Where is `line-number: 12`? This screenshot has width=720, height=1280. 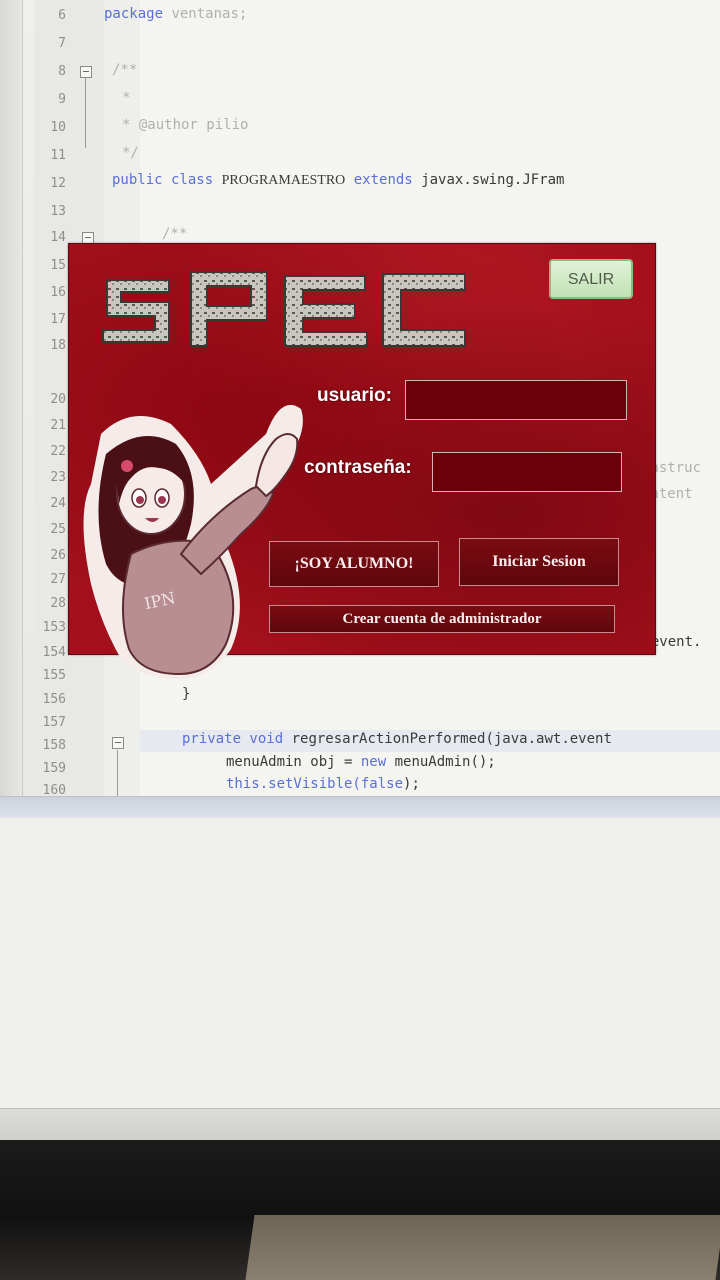
line-number: 12 is located at coordinates (58, 183).